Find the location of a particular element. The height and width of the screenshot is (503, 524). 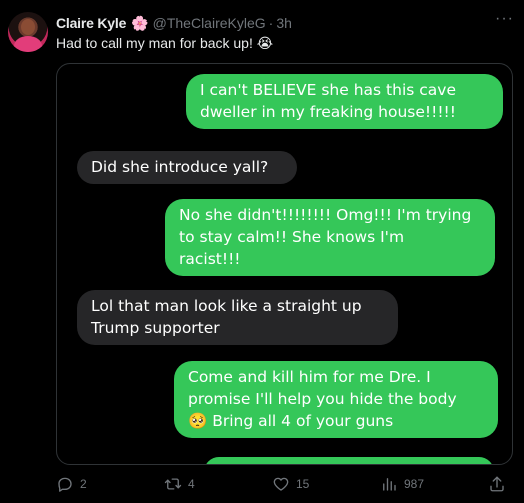

action-bar: 2 4 15 987 is located at coordinates (285, 484).